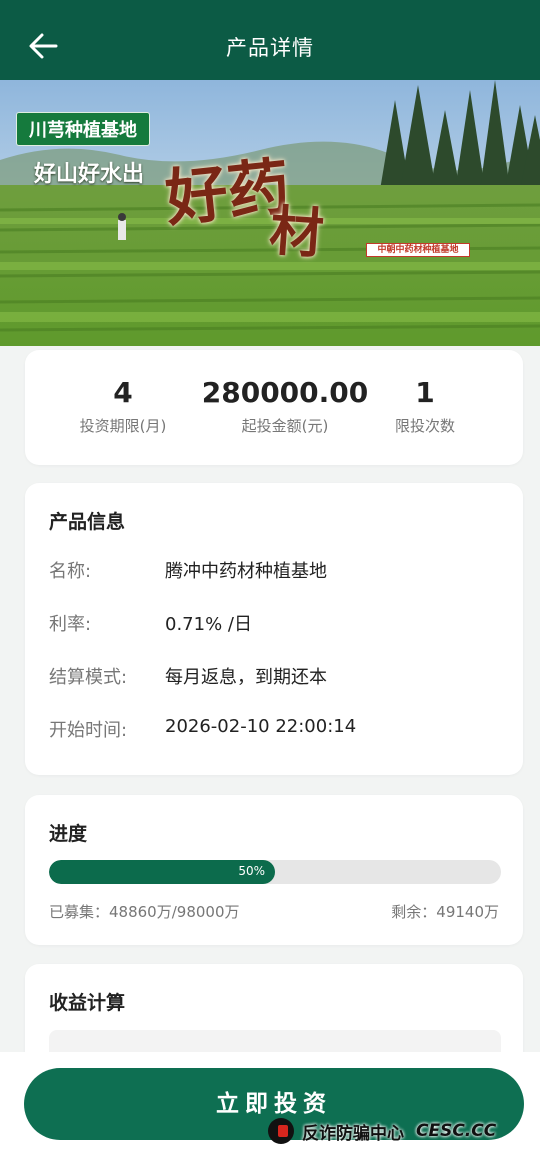 This screenshot has width=540, height=1152. I want to click on stat-min-amount: 280000.00 起投金额(元), so click(285, 406).